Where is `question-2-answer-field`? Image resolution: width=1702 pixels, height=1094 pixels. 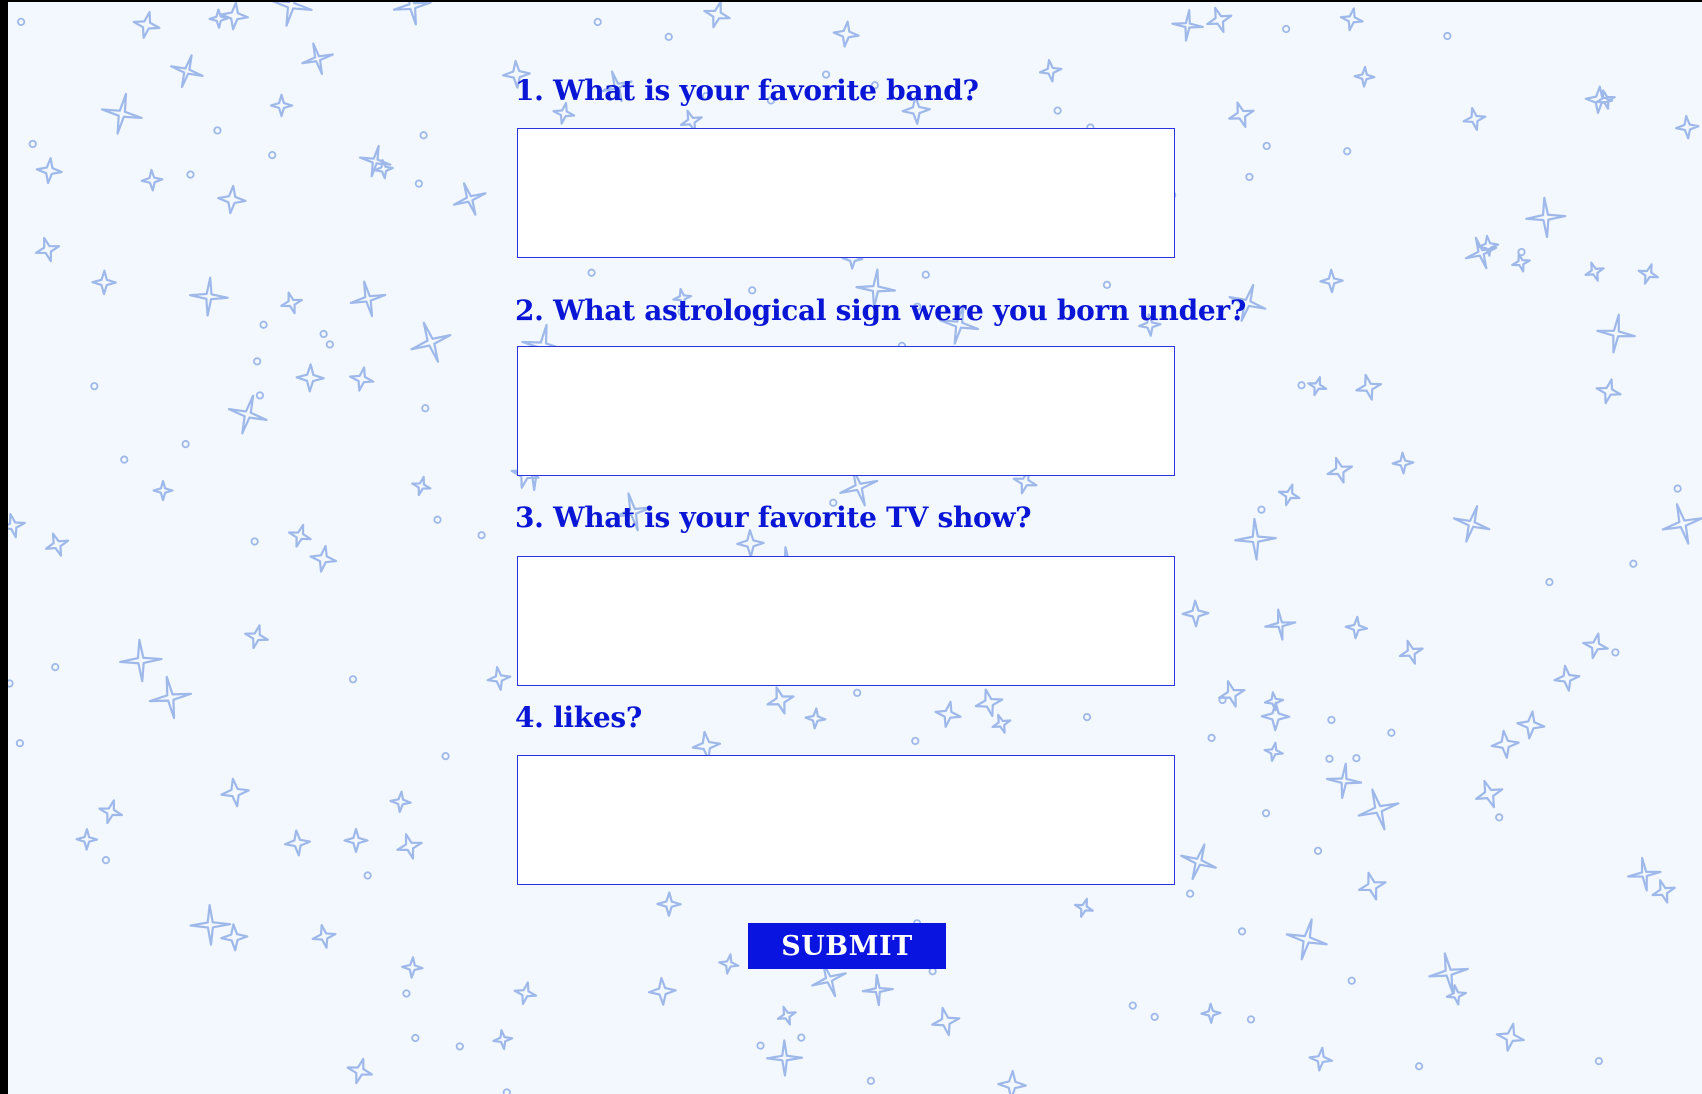 question-2-answer-field is located at coordinates (846, 411).